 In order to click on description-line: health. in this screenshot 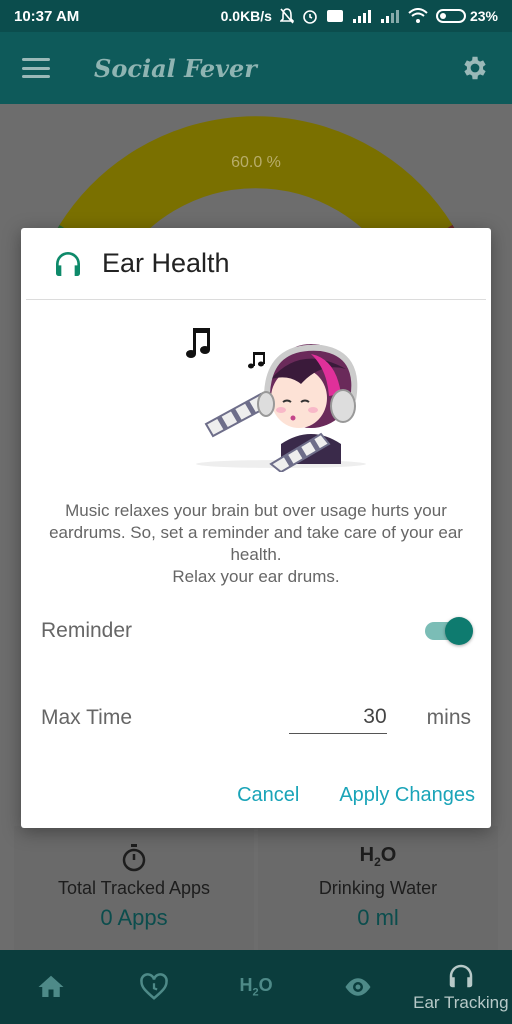, I will do `click(256, 554)`.